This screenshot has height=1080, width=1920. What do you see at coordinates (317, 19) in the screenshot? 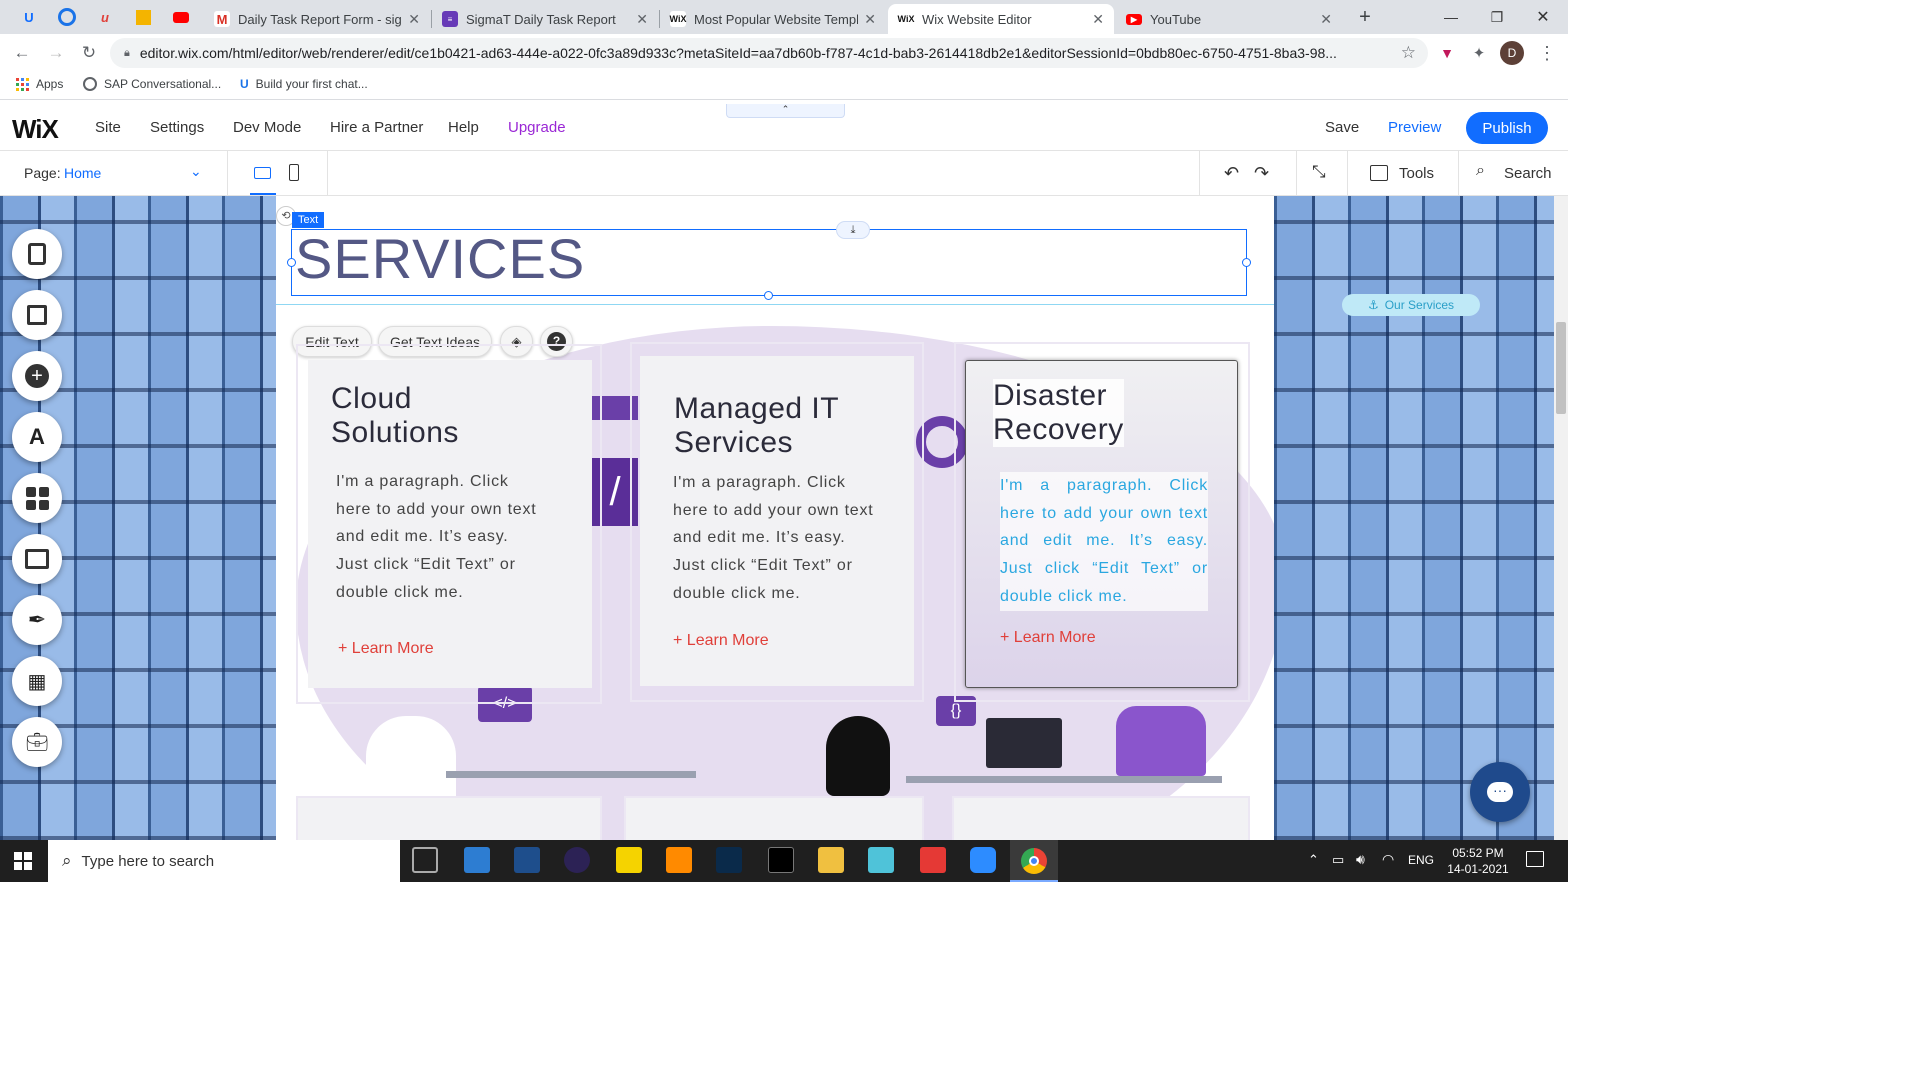
I see `tab-daily-task-report-form: M Daily Task Report Form - sigm ✕` at bounding box center [317, 19].